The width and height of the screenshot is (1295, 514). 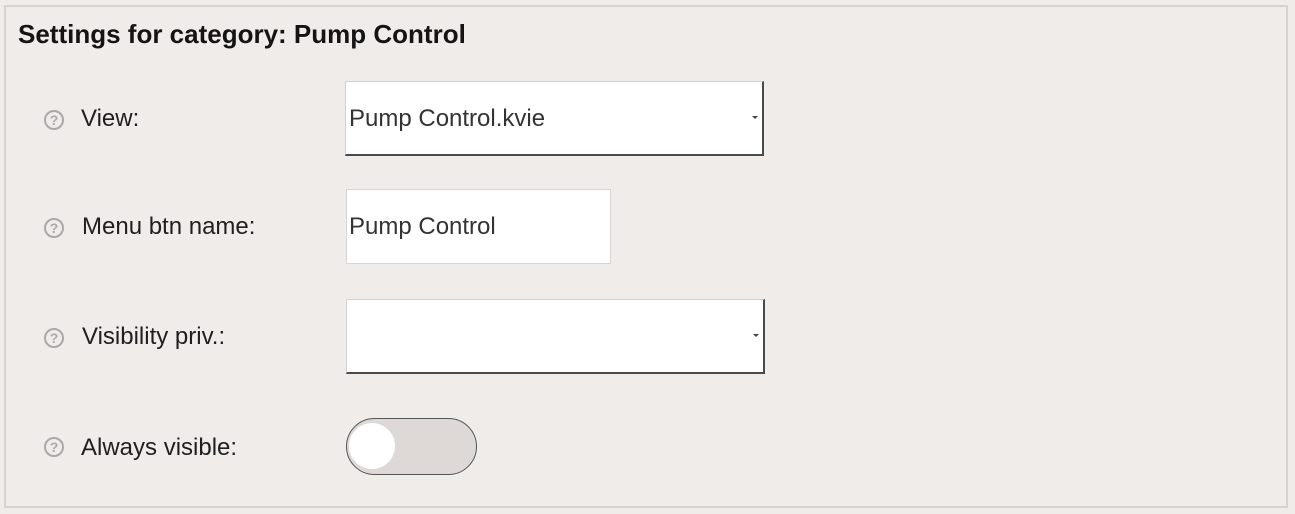 I want to click on view-select-value: Pump Control.kvie, so click(x=447, y=118).